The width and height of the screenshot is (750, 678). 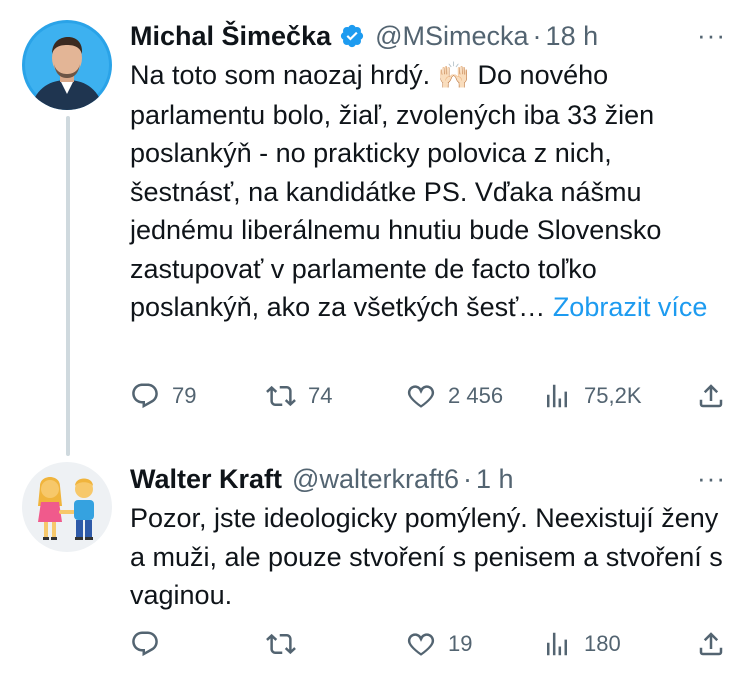 I want to click on views-count: 180, so click(x=602, y=643).